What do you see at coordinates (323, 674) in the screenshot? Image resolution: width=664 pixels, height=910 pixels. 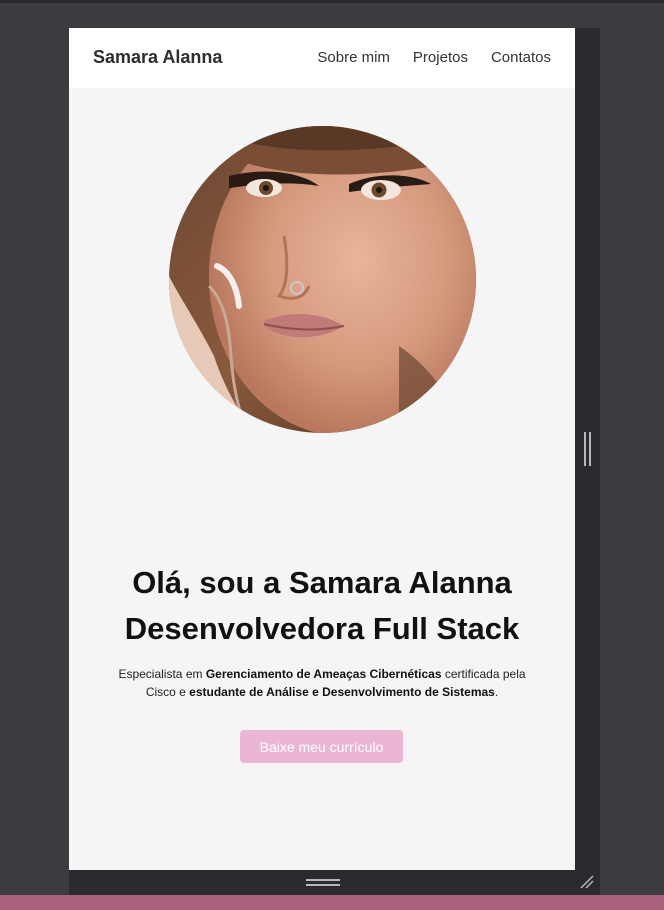 I see `desc-bold-1: Gerenciamento de Ameaças Cibernéticas` at bounding box center [323, 674].